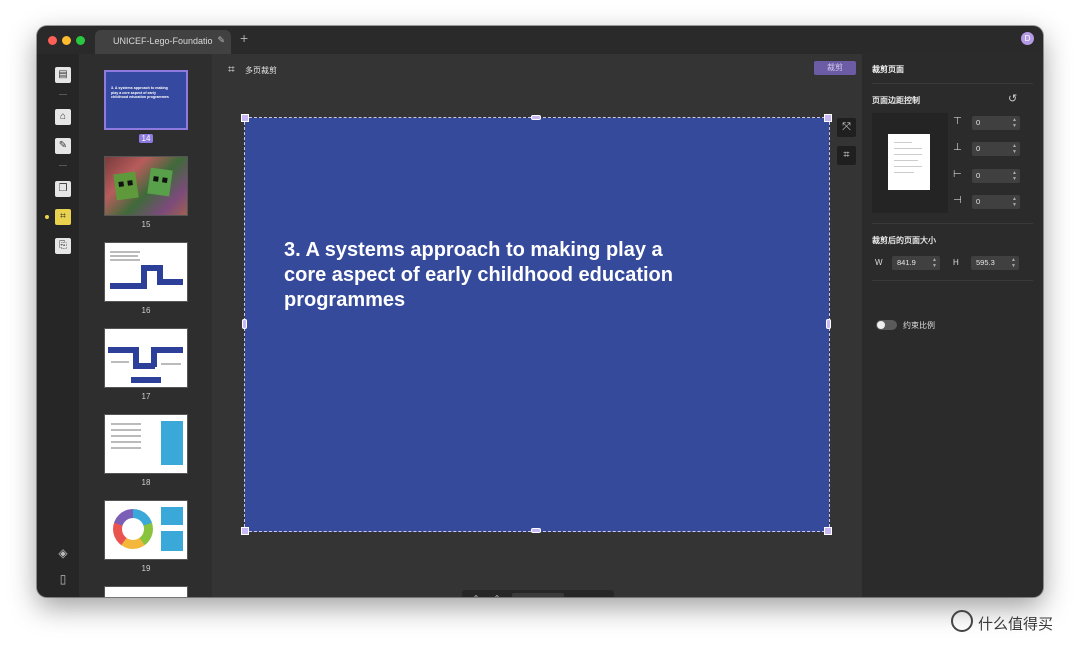  Describe the element at coordinates (536, 117) in the screenshot. I see `crop-handle-top` at that location.